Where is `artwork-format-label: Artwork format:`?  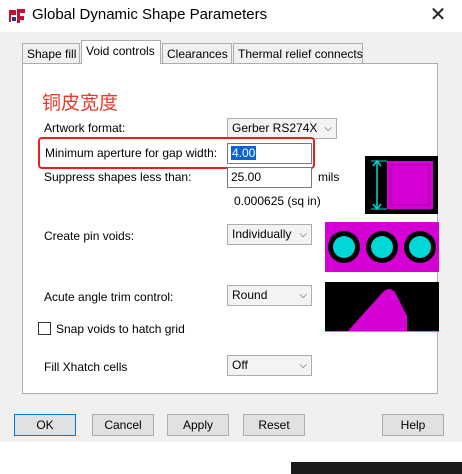 artwork-format-label: Artwork format: is located at coordinates (85, 128).